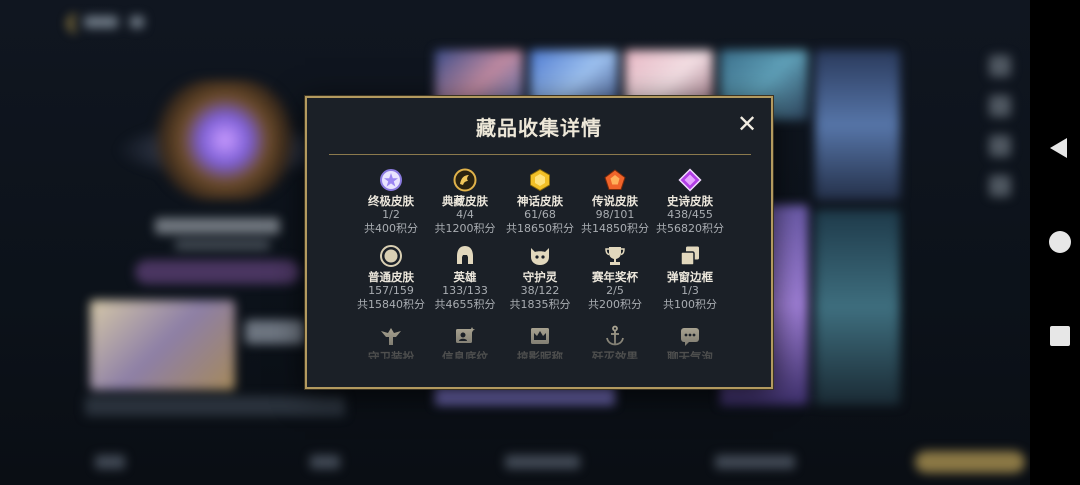  I want to click on profile-emblem, so click(225, 140).